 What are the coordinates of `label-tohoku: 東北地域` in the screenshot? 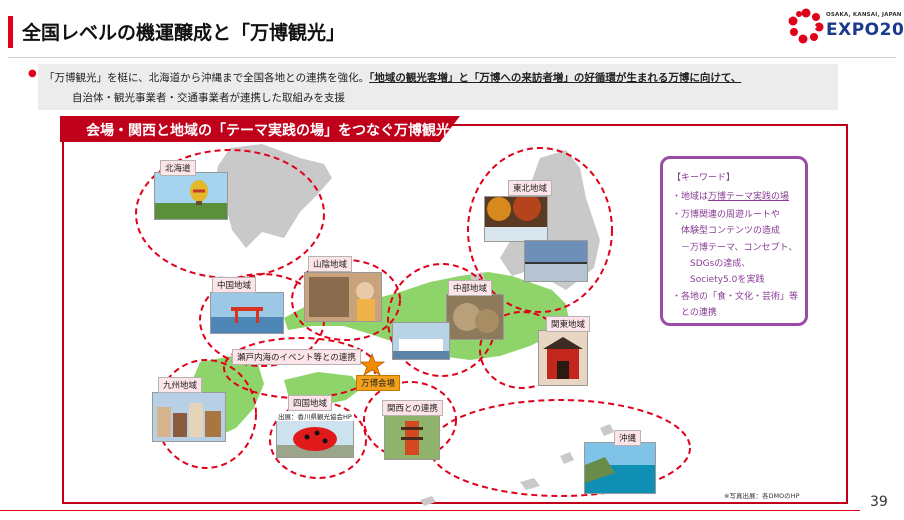 It's located at (530, 188).